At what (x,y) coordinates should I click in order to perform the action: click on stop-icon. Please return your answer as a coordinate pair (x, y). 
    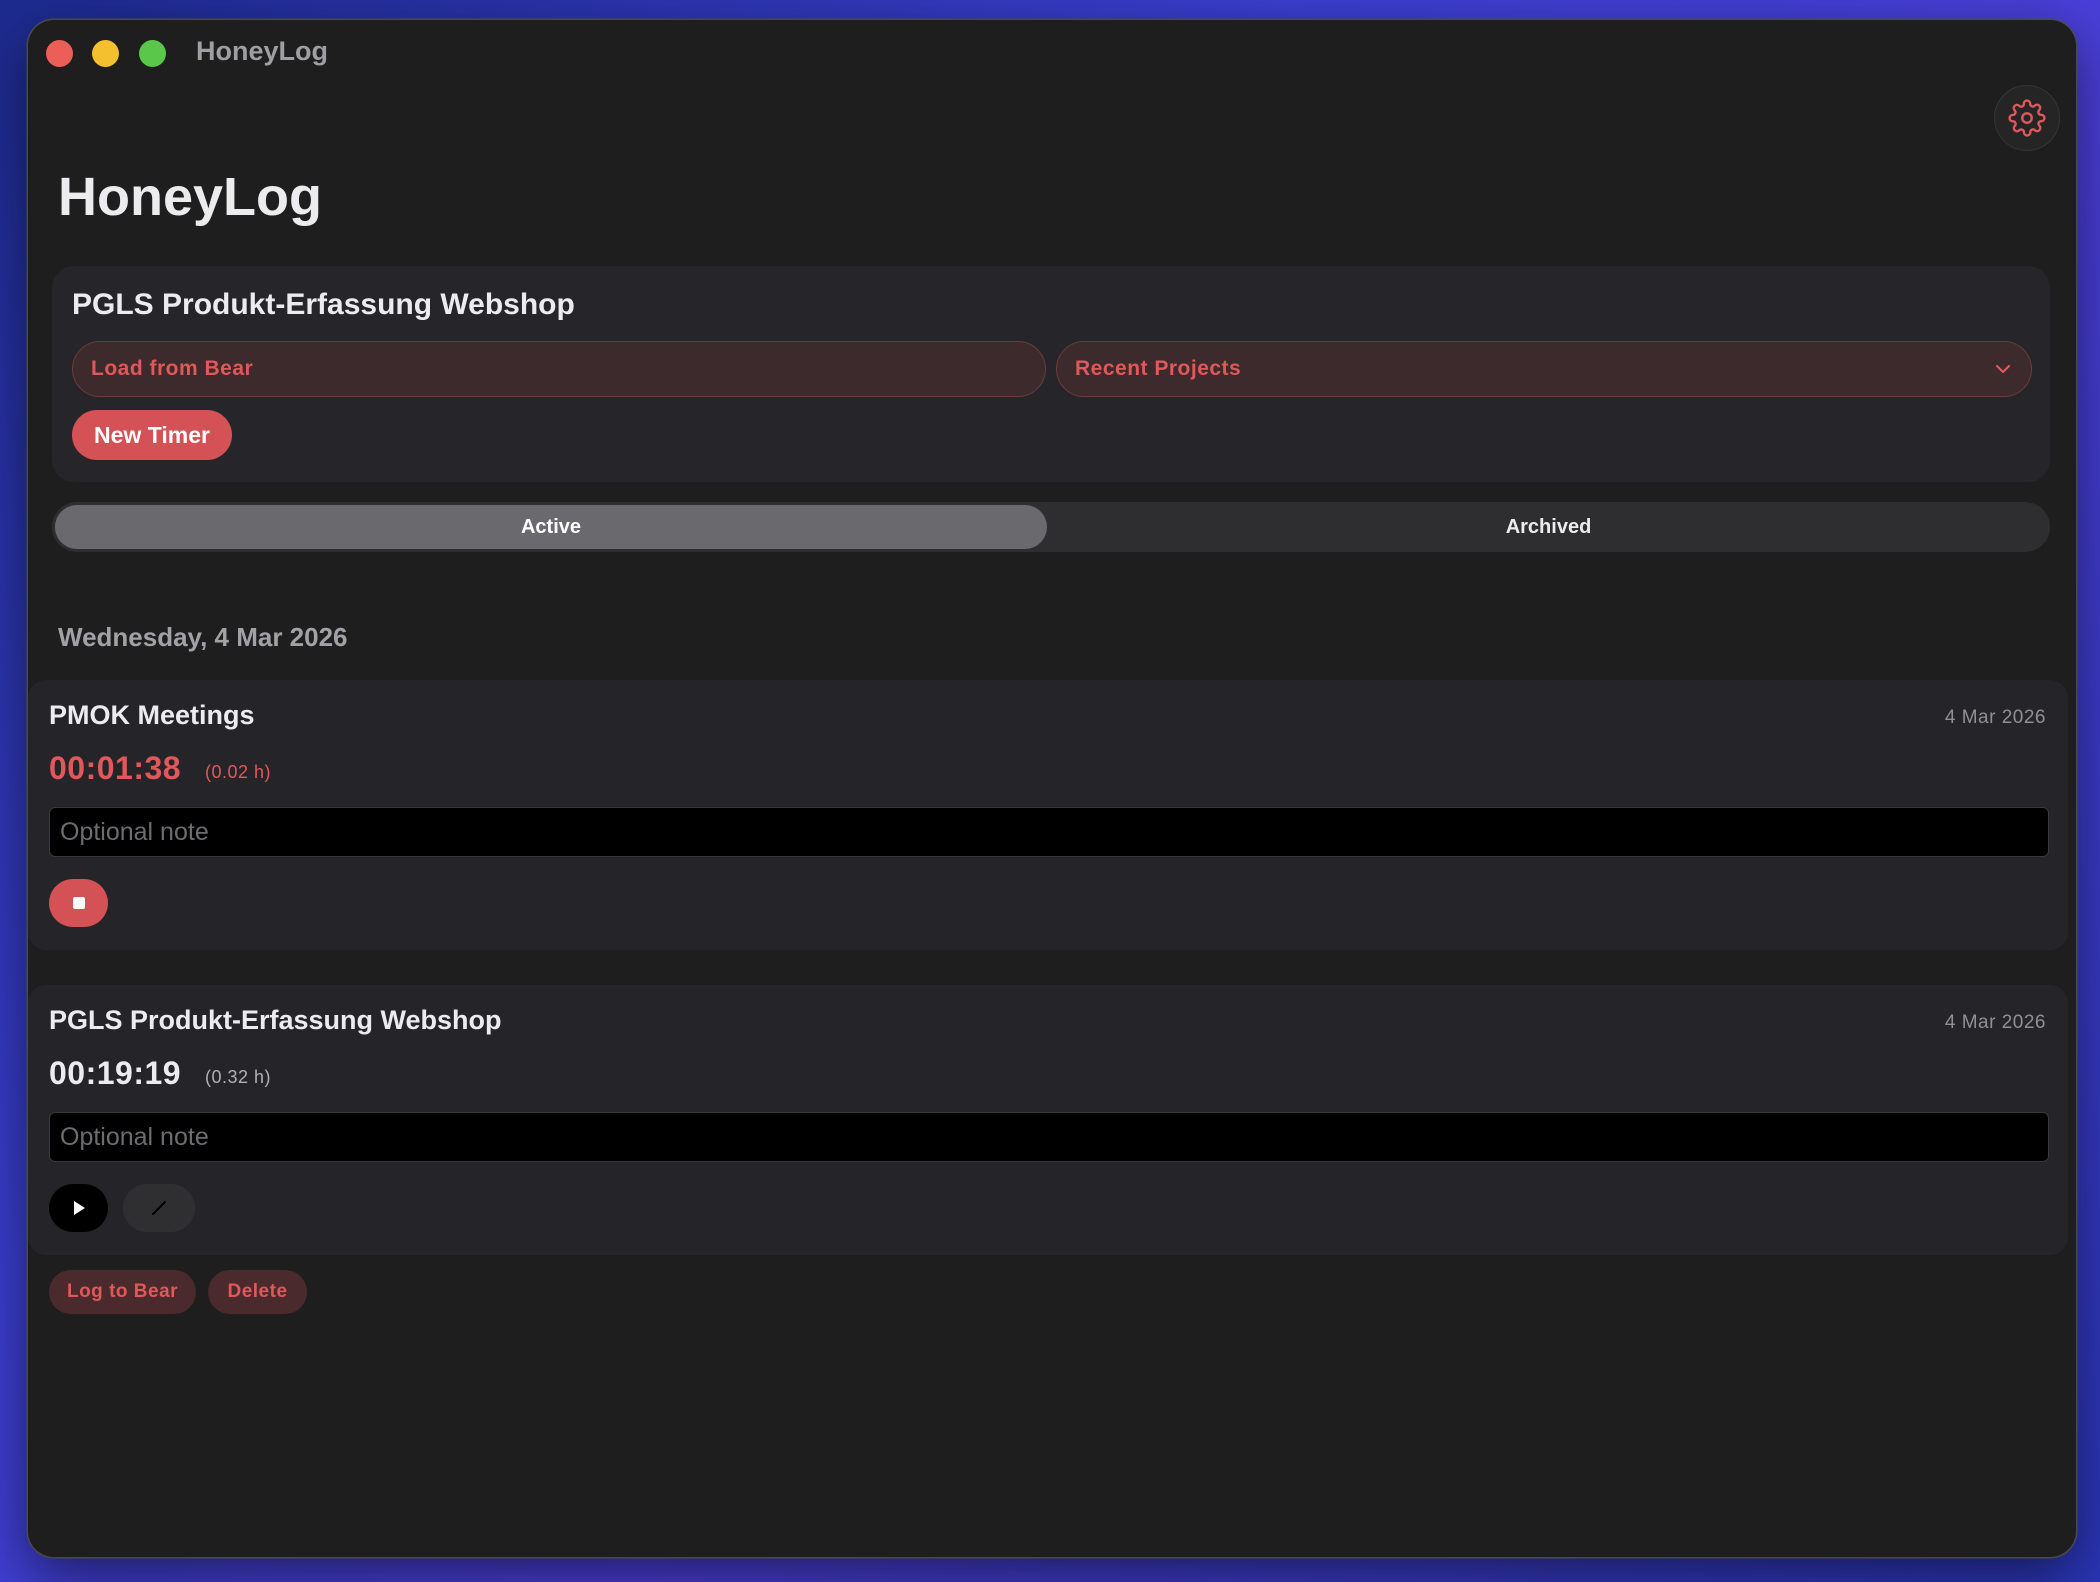
    Looking at the image, I should click on (78, 903).